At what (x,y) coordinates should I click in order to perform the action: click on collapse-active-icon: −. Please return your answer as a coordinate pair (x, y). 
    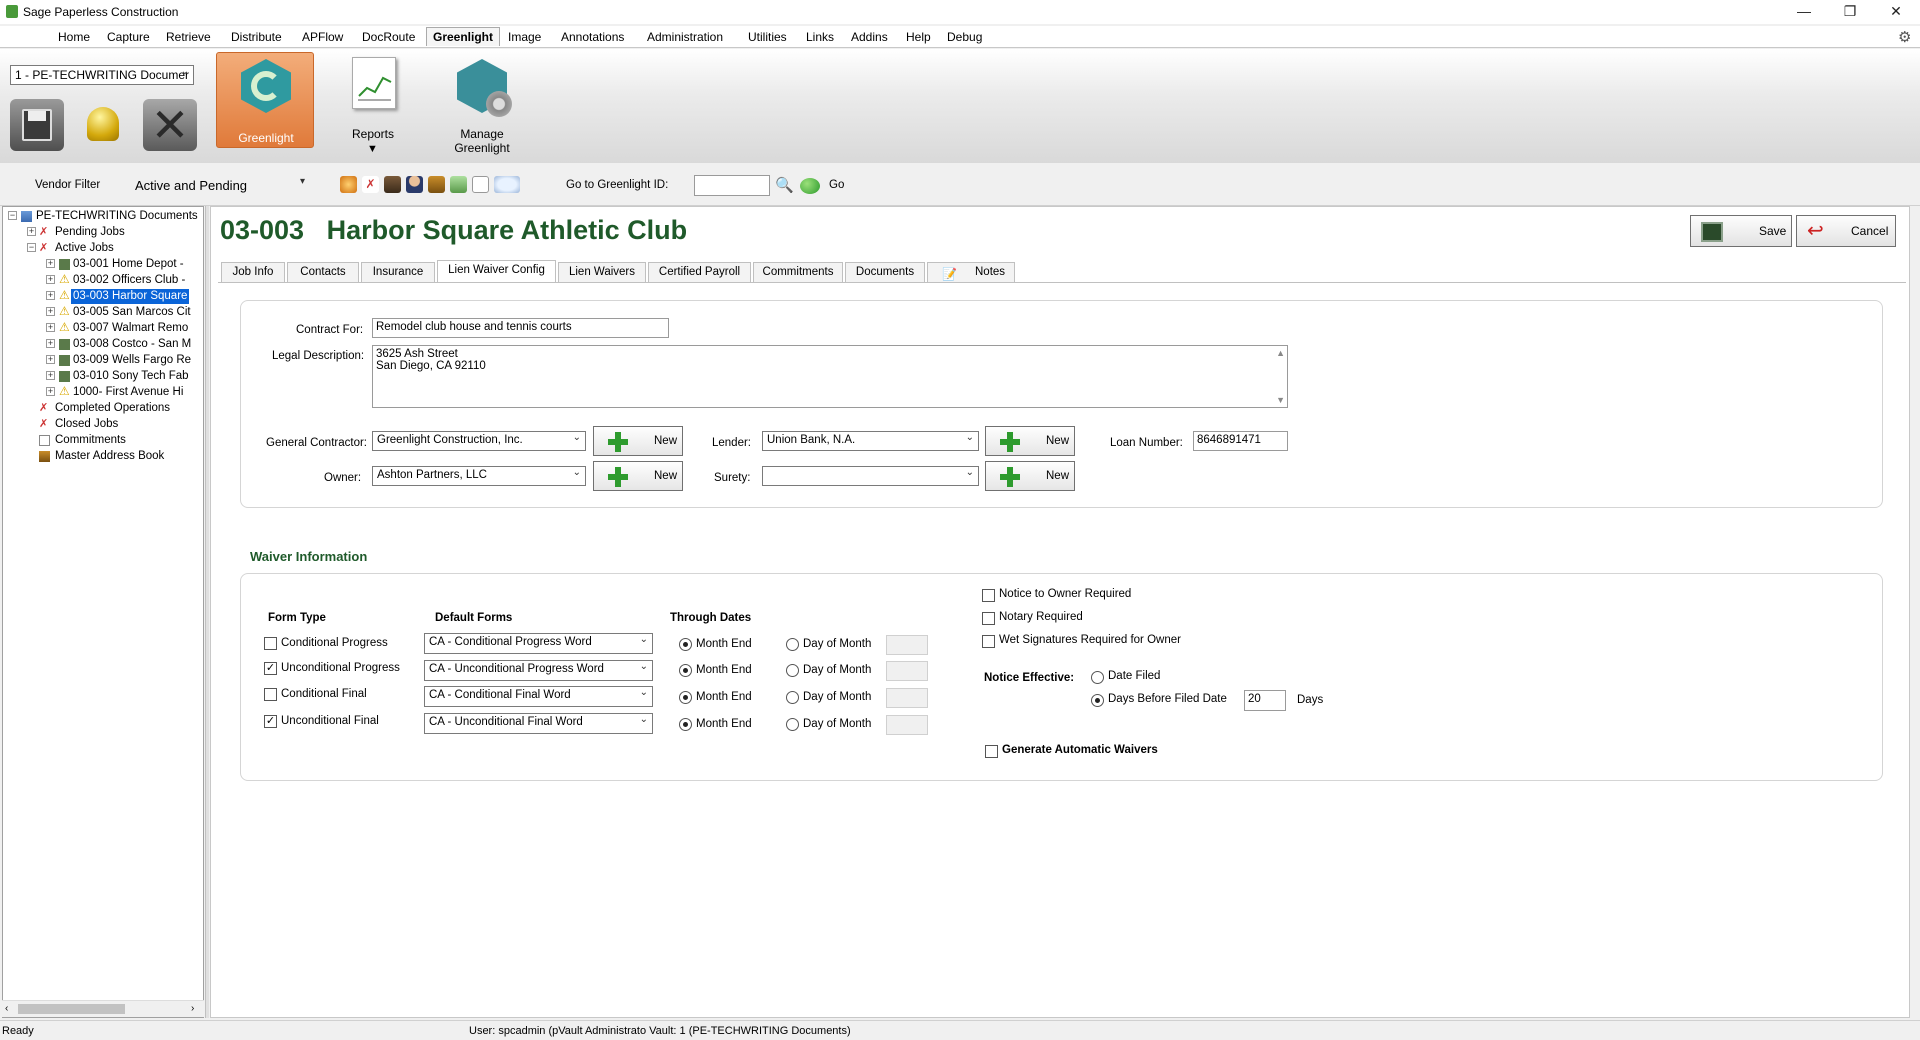
    Looking at the image, I should click on (31, 247).